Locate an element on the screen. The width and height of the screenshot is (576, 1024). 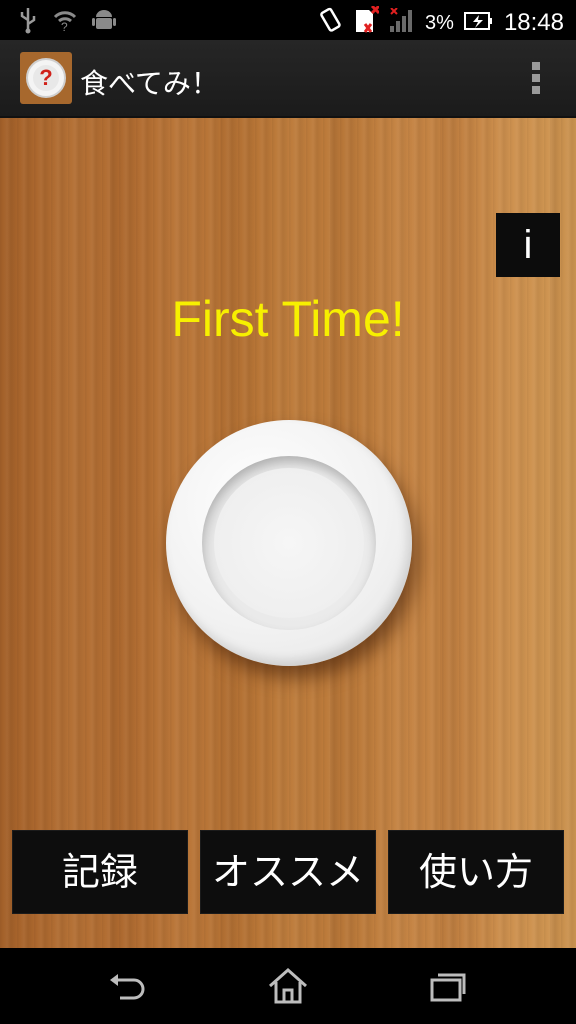
plate-well is located at coordinates (289, 543).